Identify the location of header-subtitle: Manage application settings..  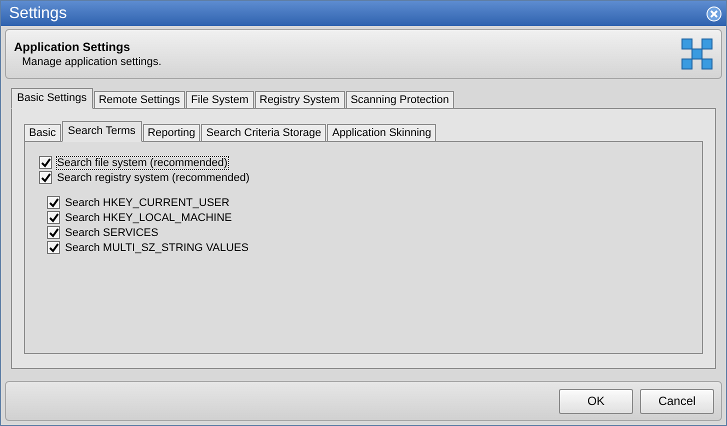
(92, 62).